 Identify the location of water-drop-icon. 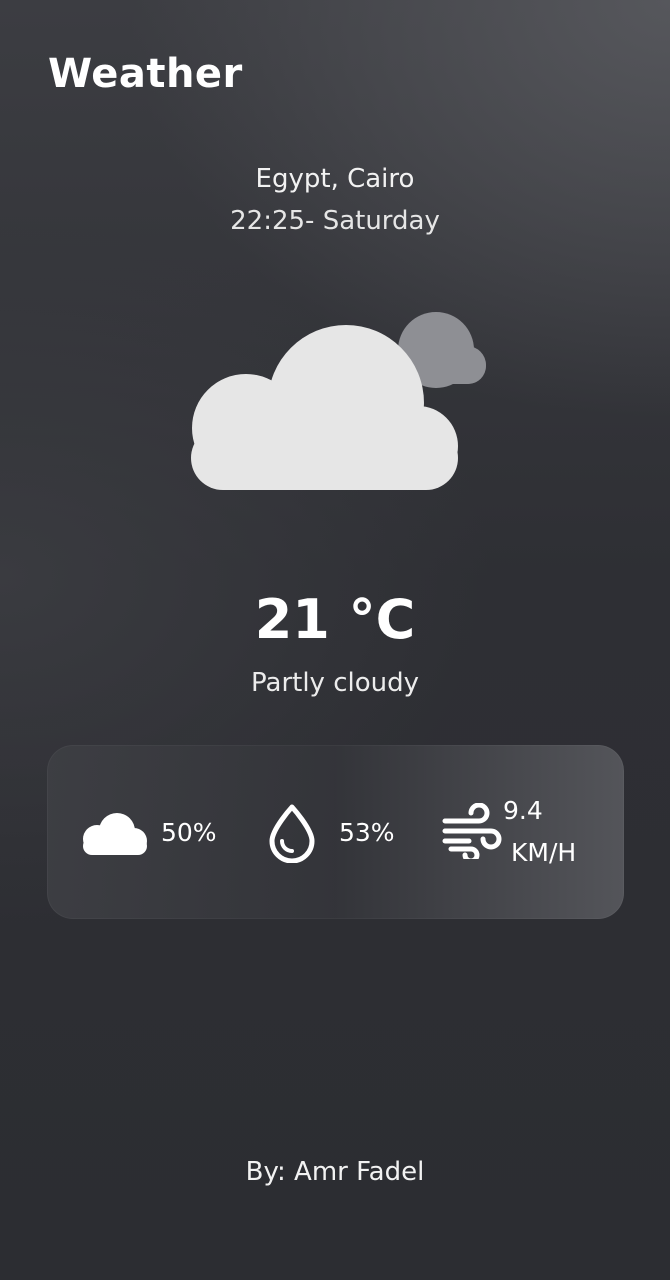
(292, 833).